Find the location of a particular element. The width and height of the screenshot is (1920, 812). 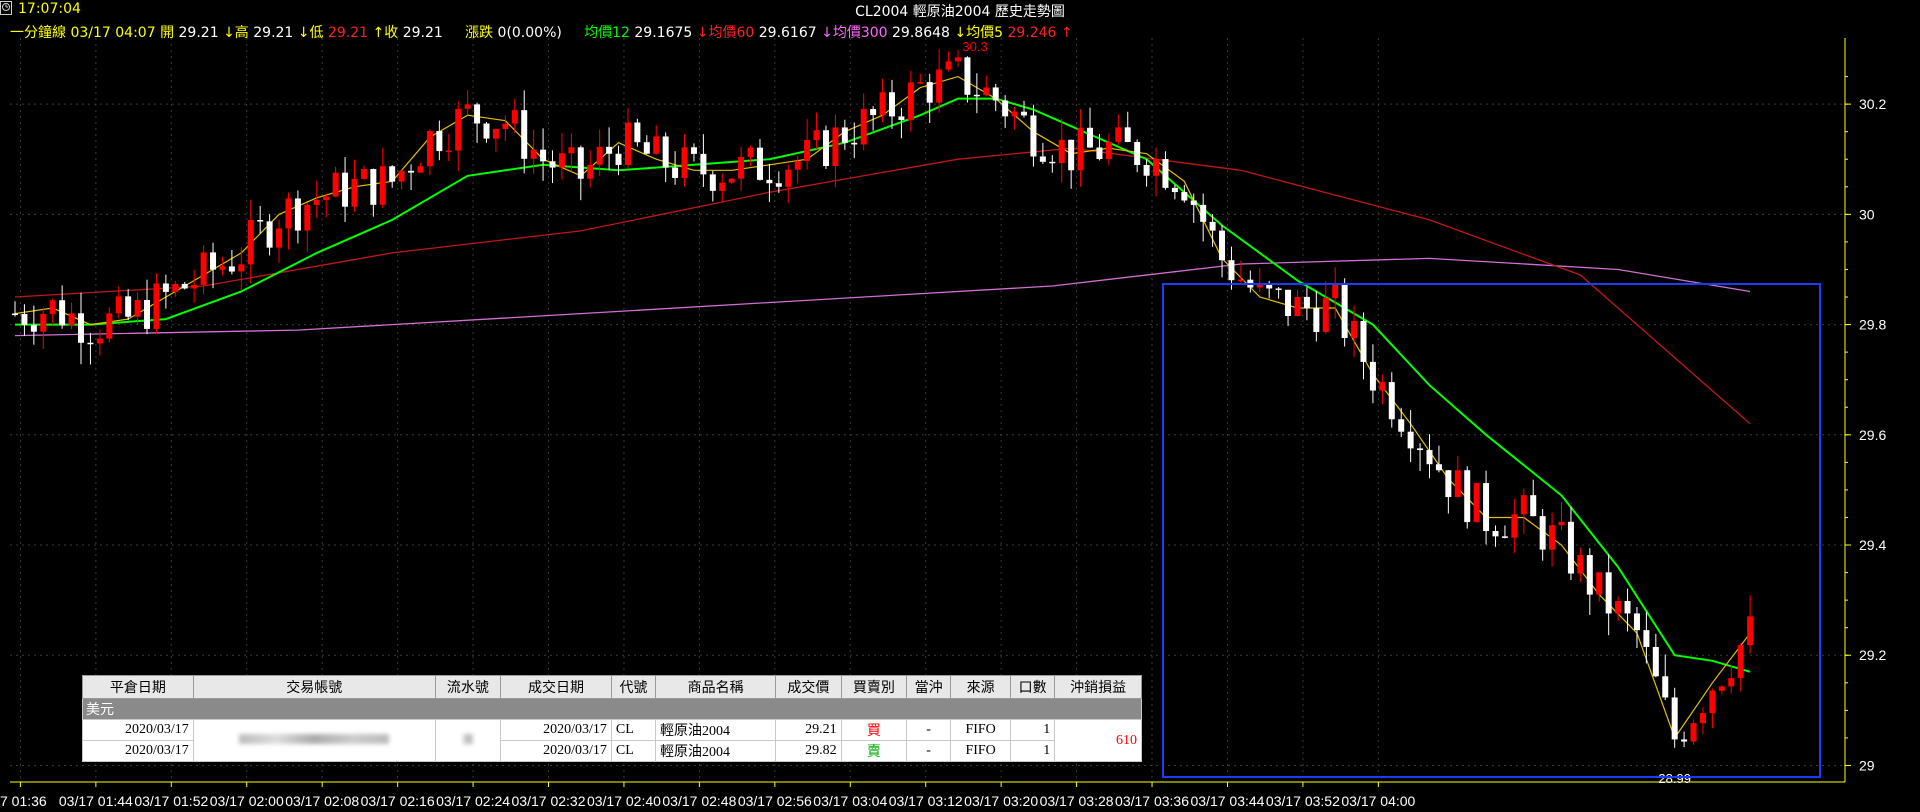

header-source: 來源 is located at coordinates (981, 687).